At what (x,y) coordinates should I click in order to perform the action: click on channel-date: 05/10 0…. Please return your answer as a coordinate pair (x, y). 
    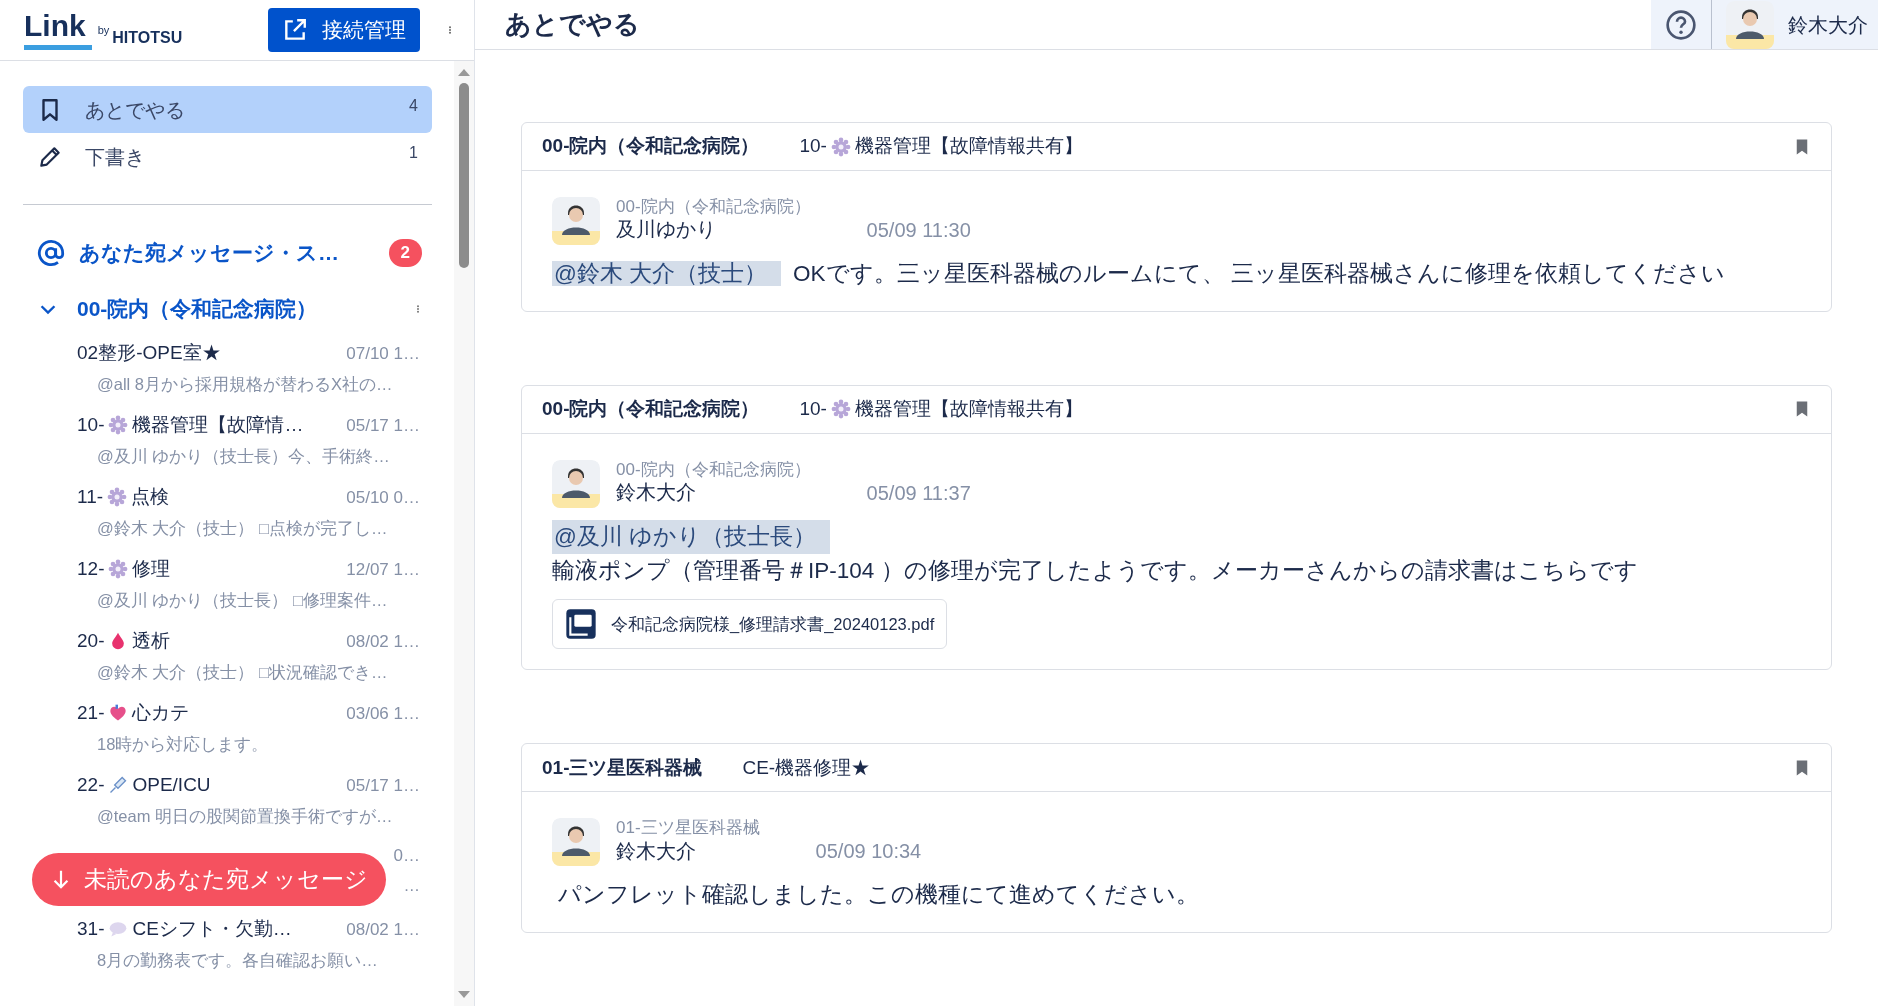
    Looking at the image, I should click on (383, 497).